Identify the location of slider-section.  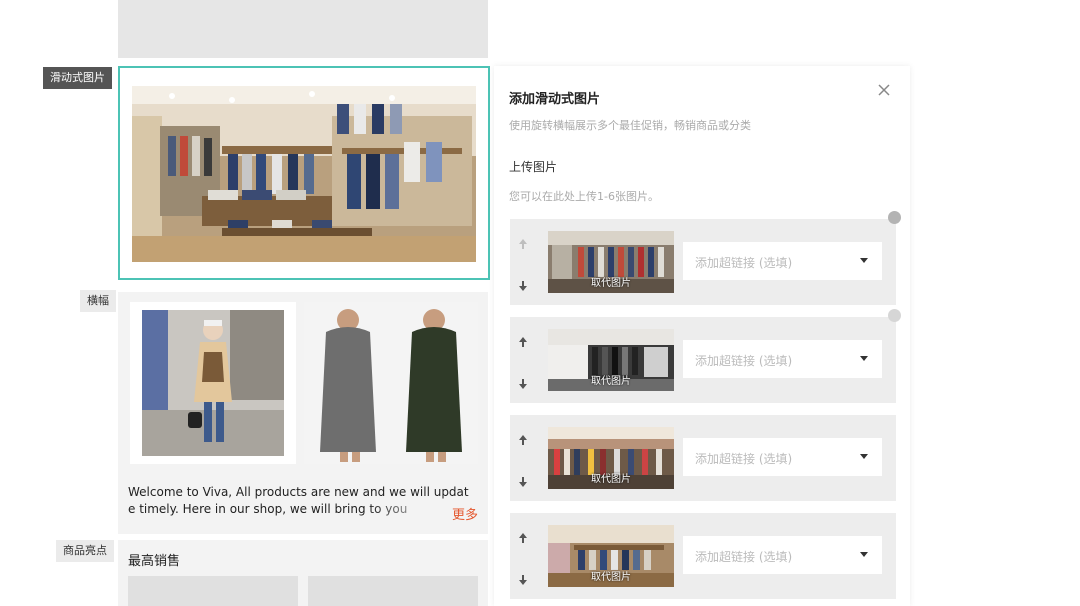
(304, 173).